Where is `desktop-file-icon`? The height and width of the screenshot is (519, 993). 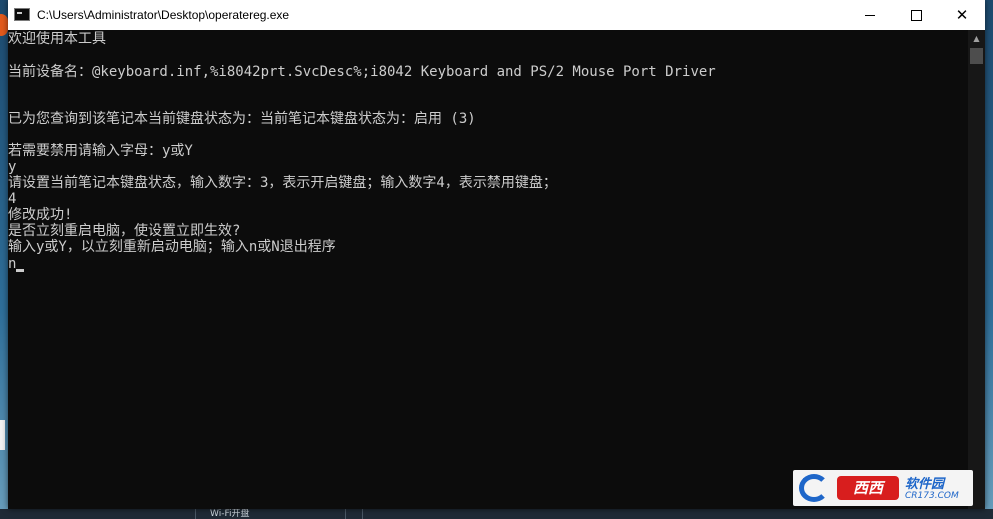
desktop-file-icon is located at coordinates (2, 435).